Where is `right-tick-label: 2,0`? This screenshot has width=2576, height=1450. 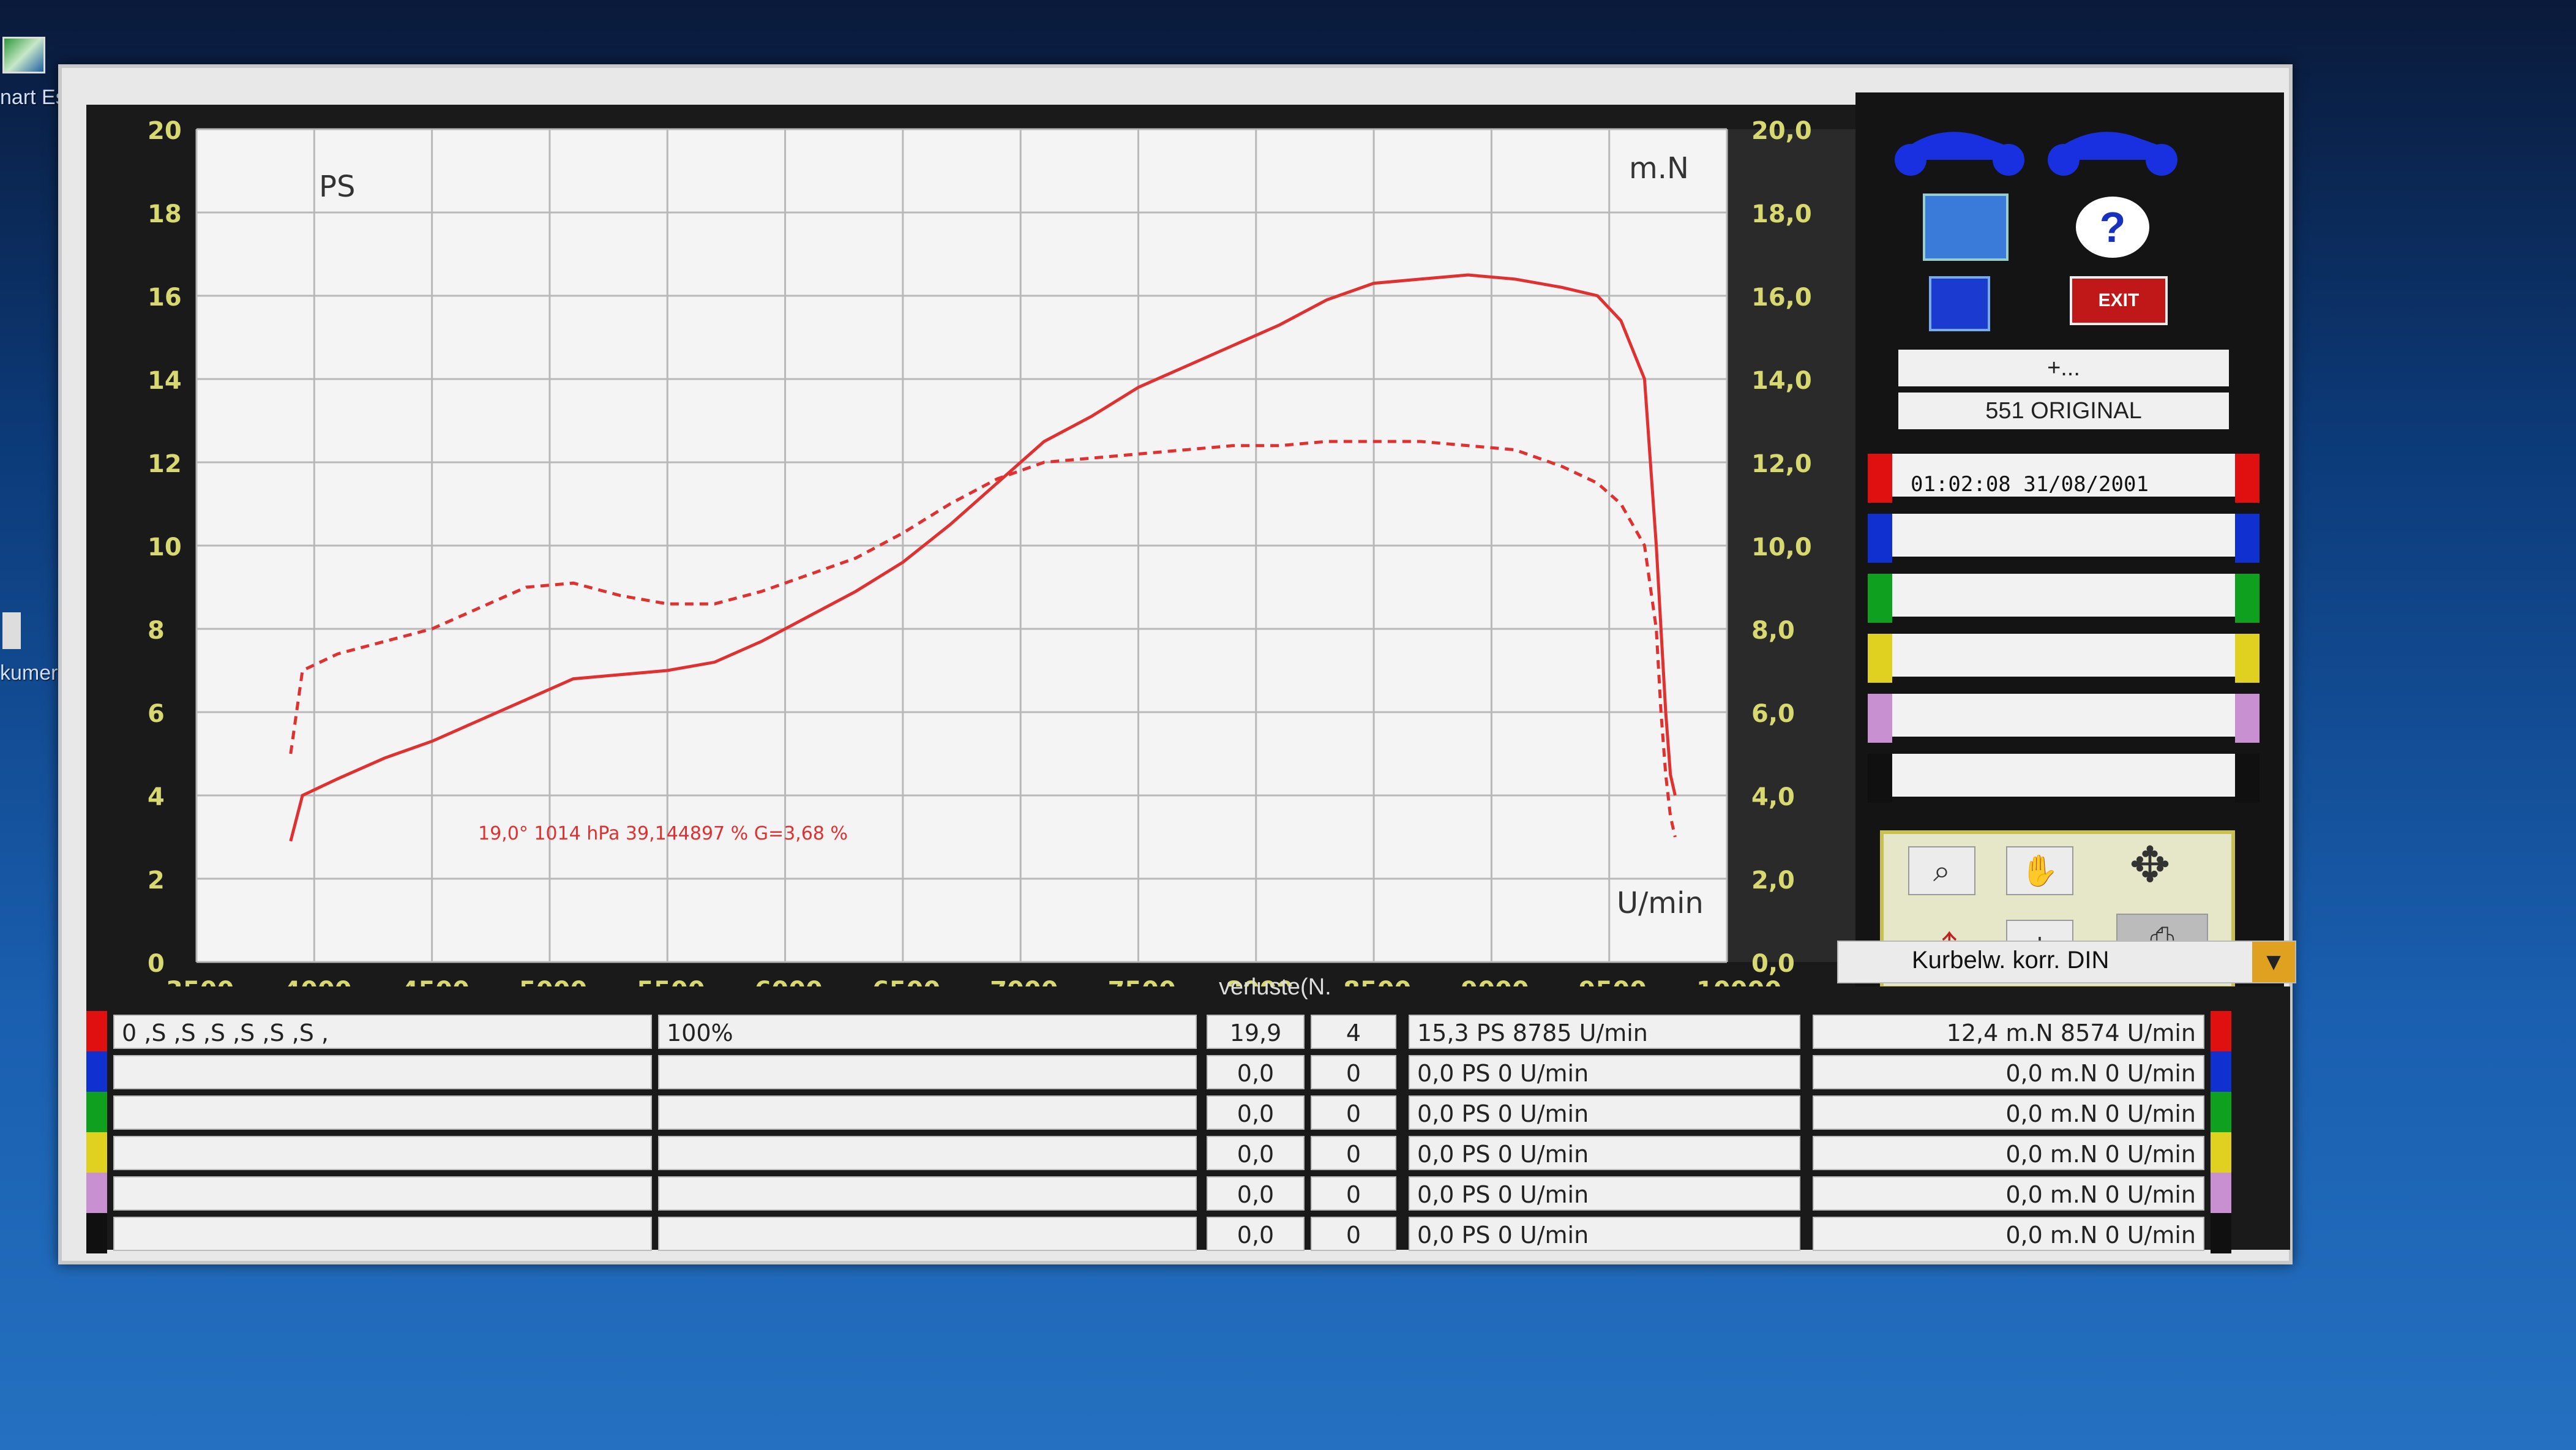 right-tick-label: 2,0 is located at coordinates (1773, 880).